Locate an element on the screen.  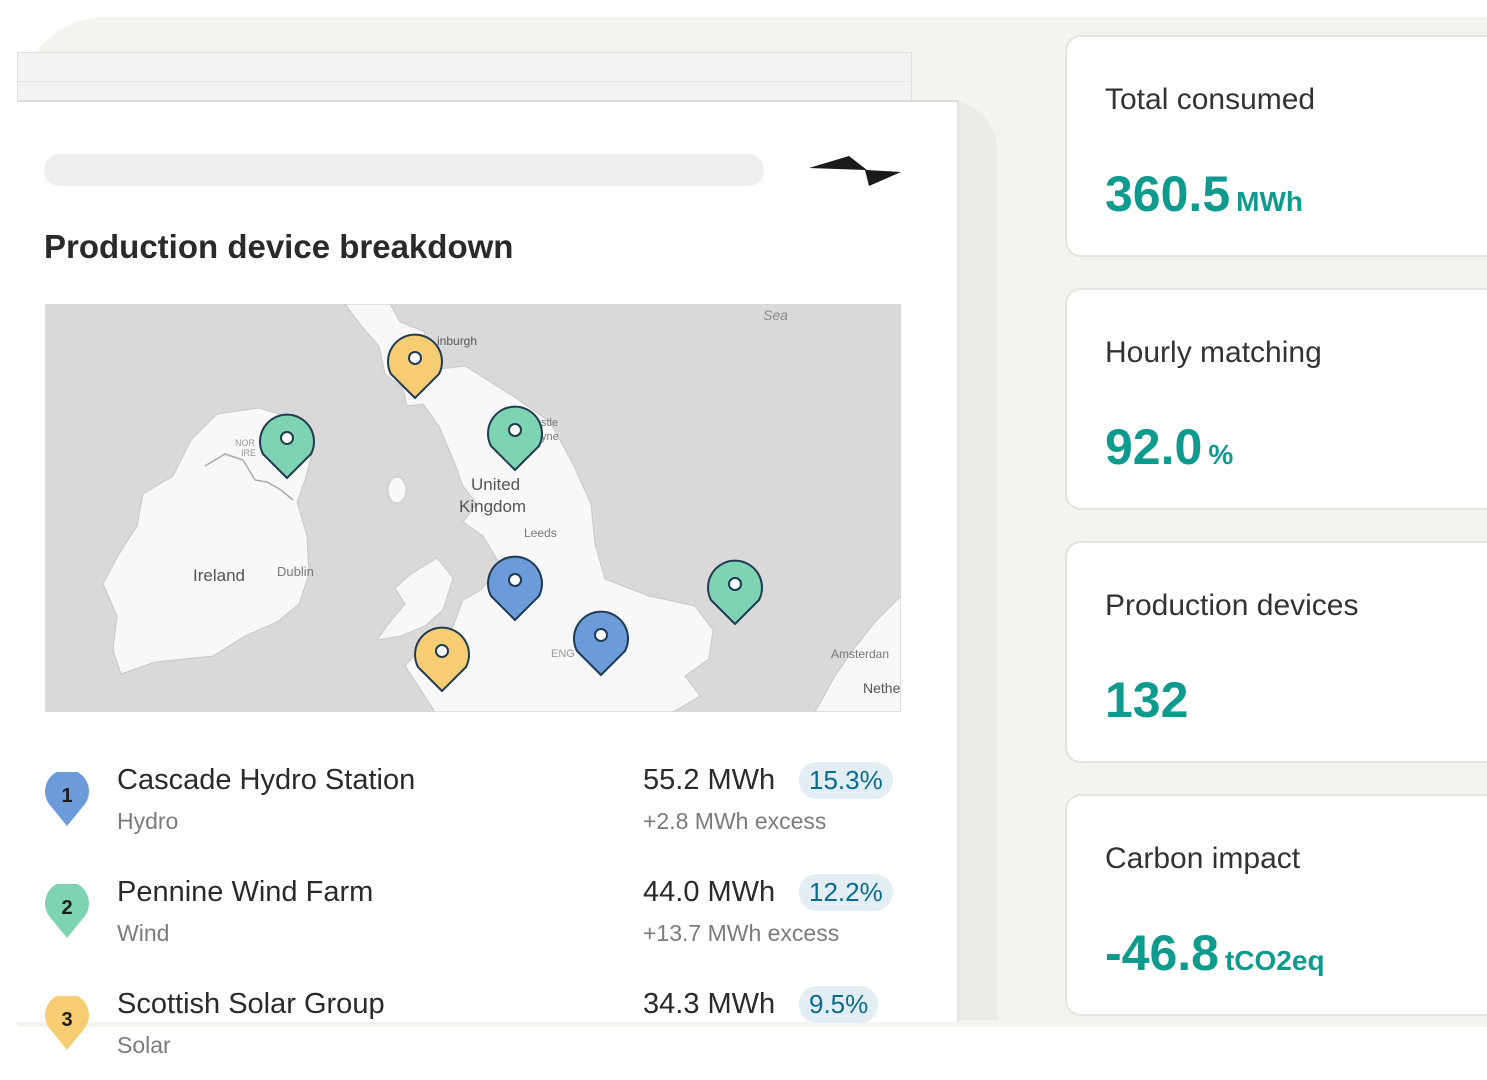
device-marker-icon: 1 is located at coordinates (67, 799).